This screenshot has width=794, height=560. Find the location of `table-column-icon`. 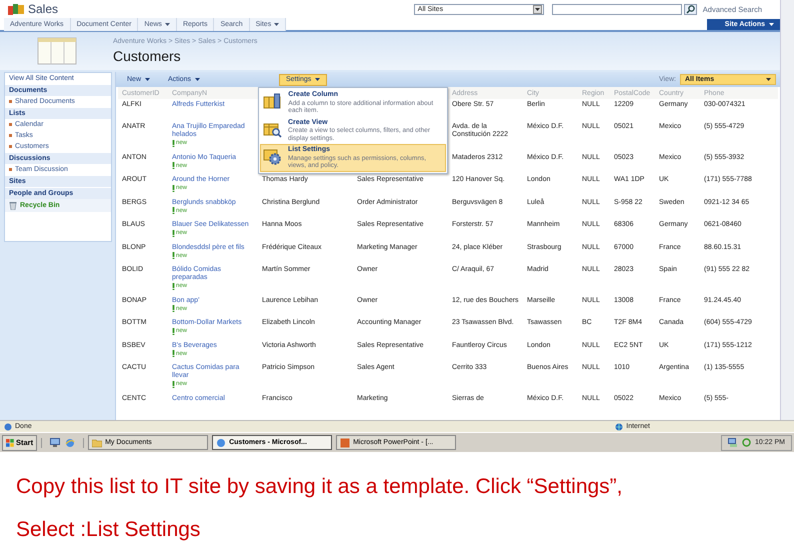

table-column-icon is located at coordinates (272, 101).